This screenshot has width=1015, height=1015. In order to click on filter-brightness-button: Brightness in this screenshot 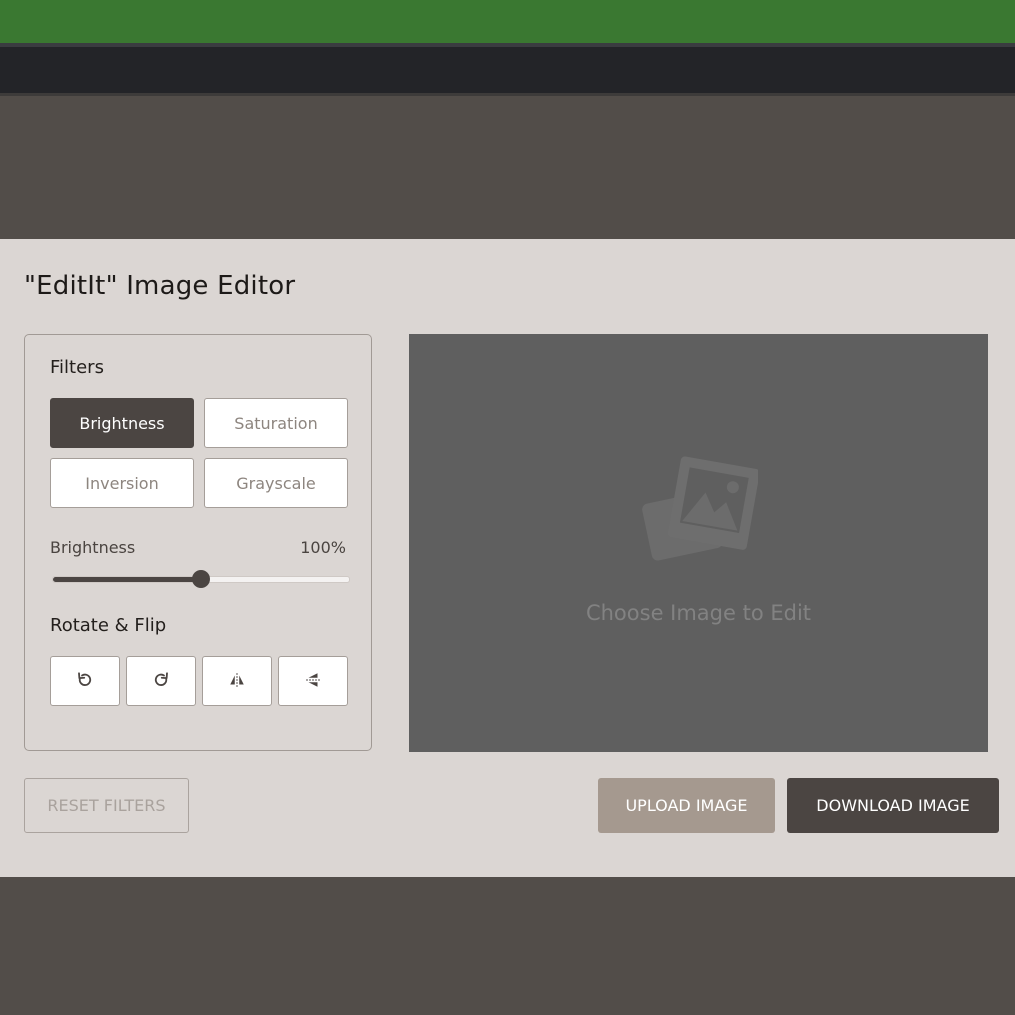, I will do `click(122, 423)`.